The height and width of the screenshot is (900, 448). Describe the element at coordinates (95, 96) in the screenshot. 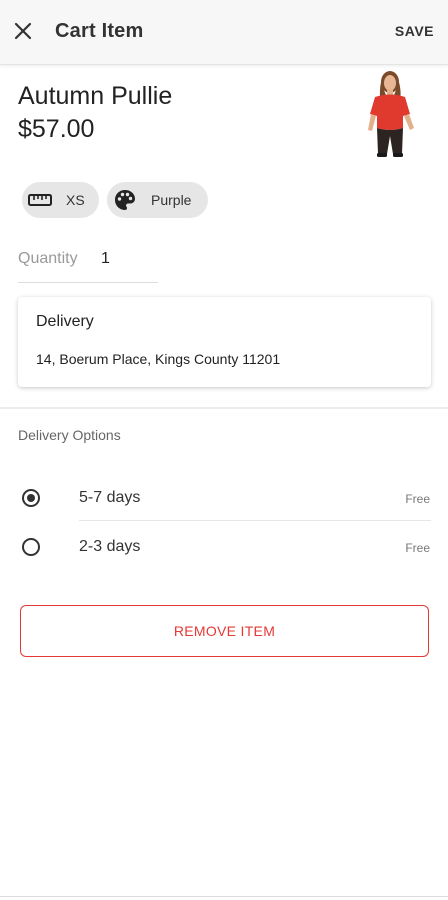

I see `product-name: Autumn Pullie` at that location.